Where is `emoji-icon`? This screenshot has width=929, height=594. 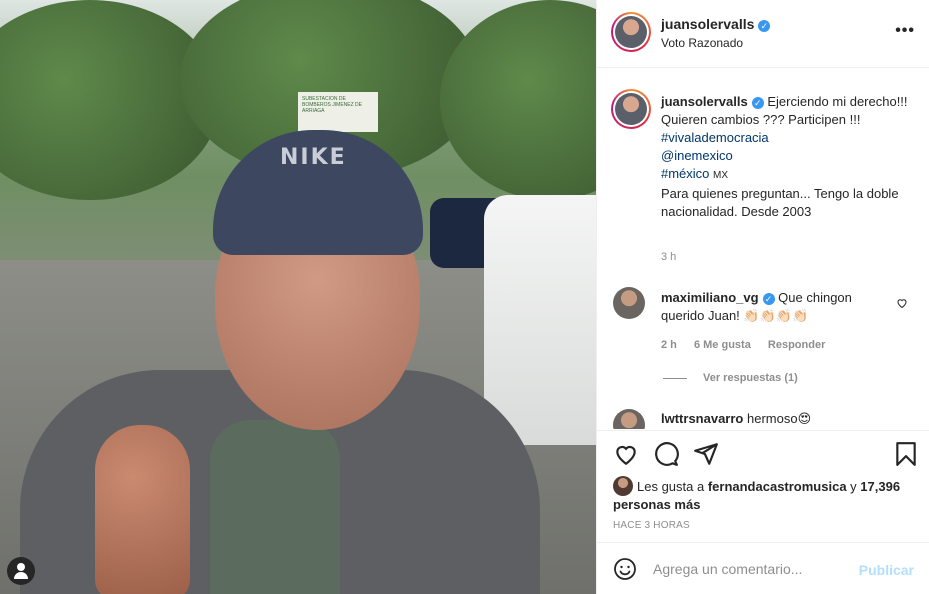
emoji-icon is located at coordinates (625, 569).